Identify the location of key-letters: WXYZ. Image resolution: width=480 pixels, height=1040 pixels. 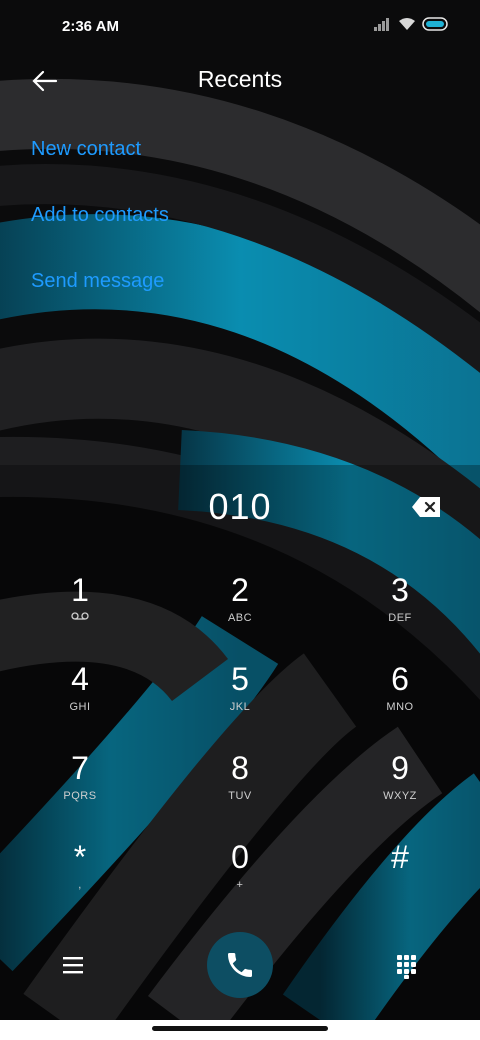
(400, 796).